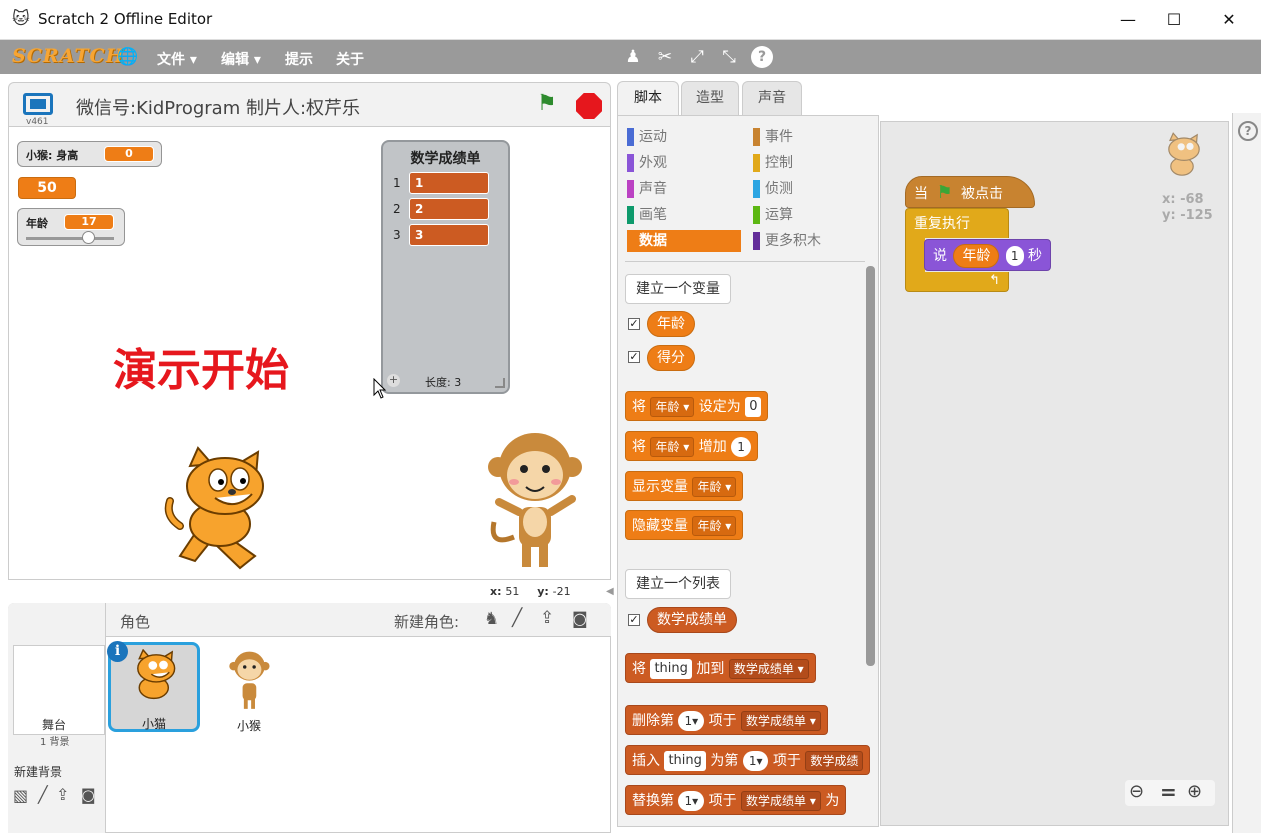  Describe the element at coordinates (218, 107) in the screenshot. I see `project-title: 微信号:KidProgram 制片人:权芹乐` at that location.